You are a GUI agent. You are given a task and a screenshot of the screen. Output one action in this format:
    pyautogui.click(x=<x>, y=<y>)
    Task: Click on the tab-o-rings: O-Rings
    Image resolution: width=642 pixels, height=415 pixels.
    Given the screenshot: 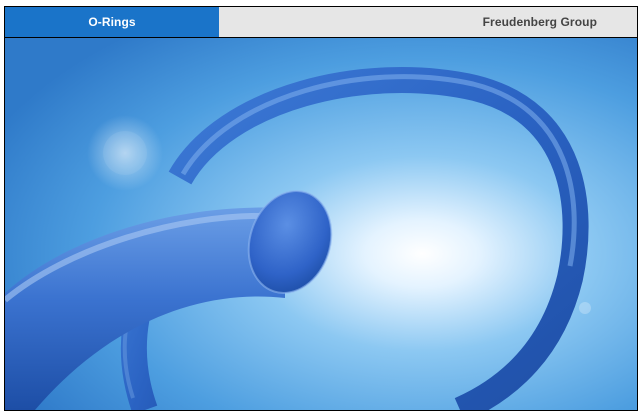 What is the action you would take?
    pyautogui.click(x=112, y=22)
    